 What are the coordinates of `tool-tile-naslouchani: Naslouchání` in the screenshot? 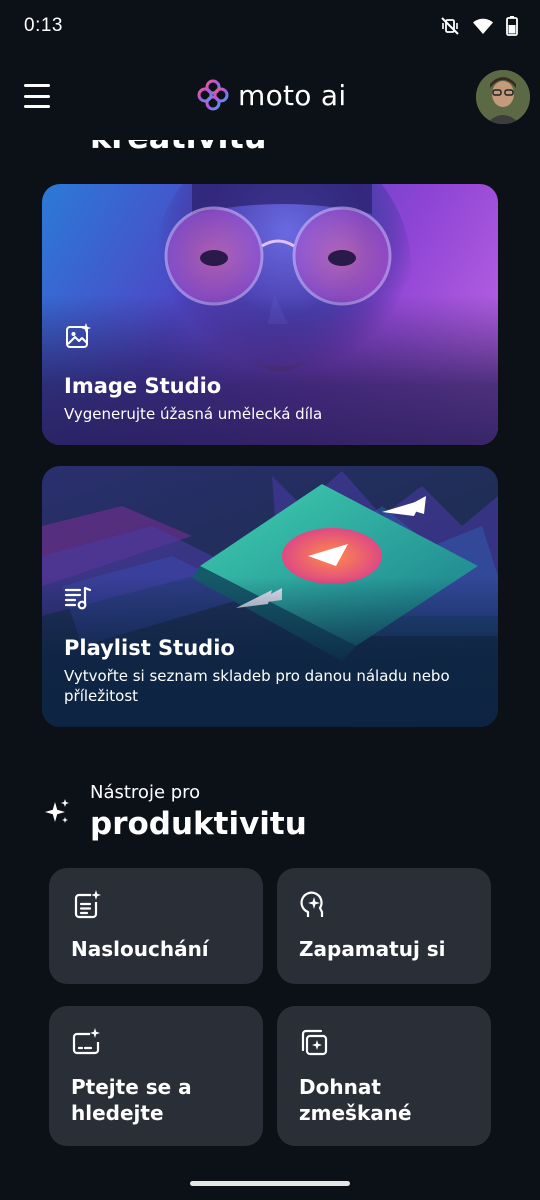 It's located at (156, 926).